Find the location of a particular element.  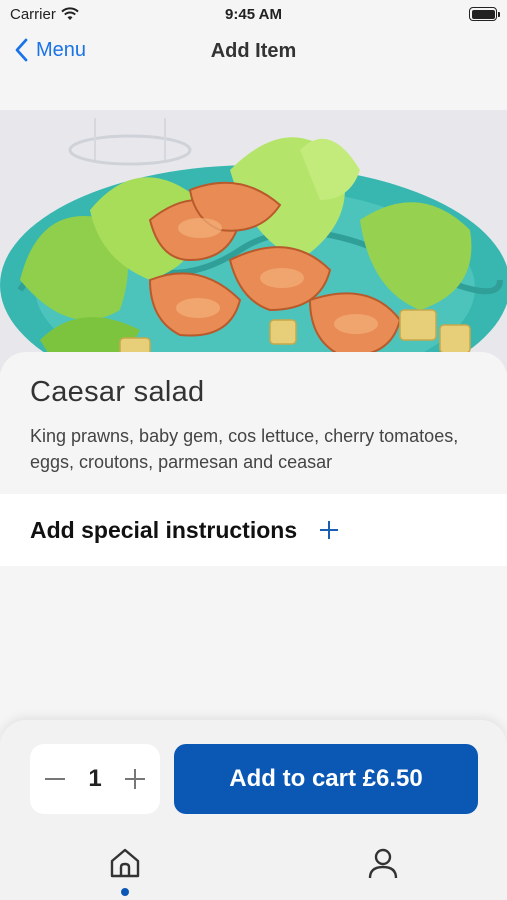

nav-bar: Menu Add Item is located at coordinates (253, 52).